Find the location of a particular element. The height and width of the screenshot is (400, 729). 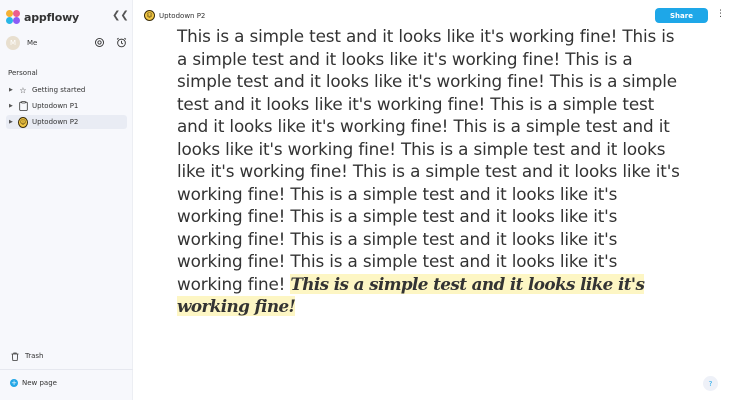

sidebar-item-getting-started: ▶ ☆ Getting started is located at coordinates (66, 90).